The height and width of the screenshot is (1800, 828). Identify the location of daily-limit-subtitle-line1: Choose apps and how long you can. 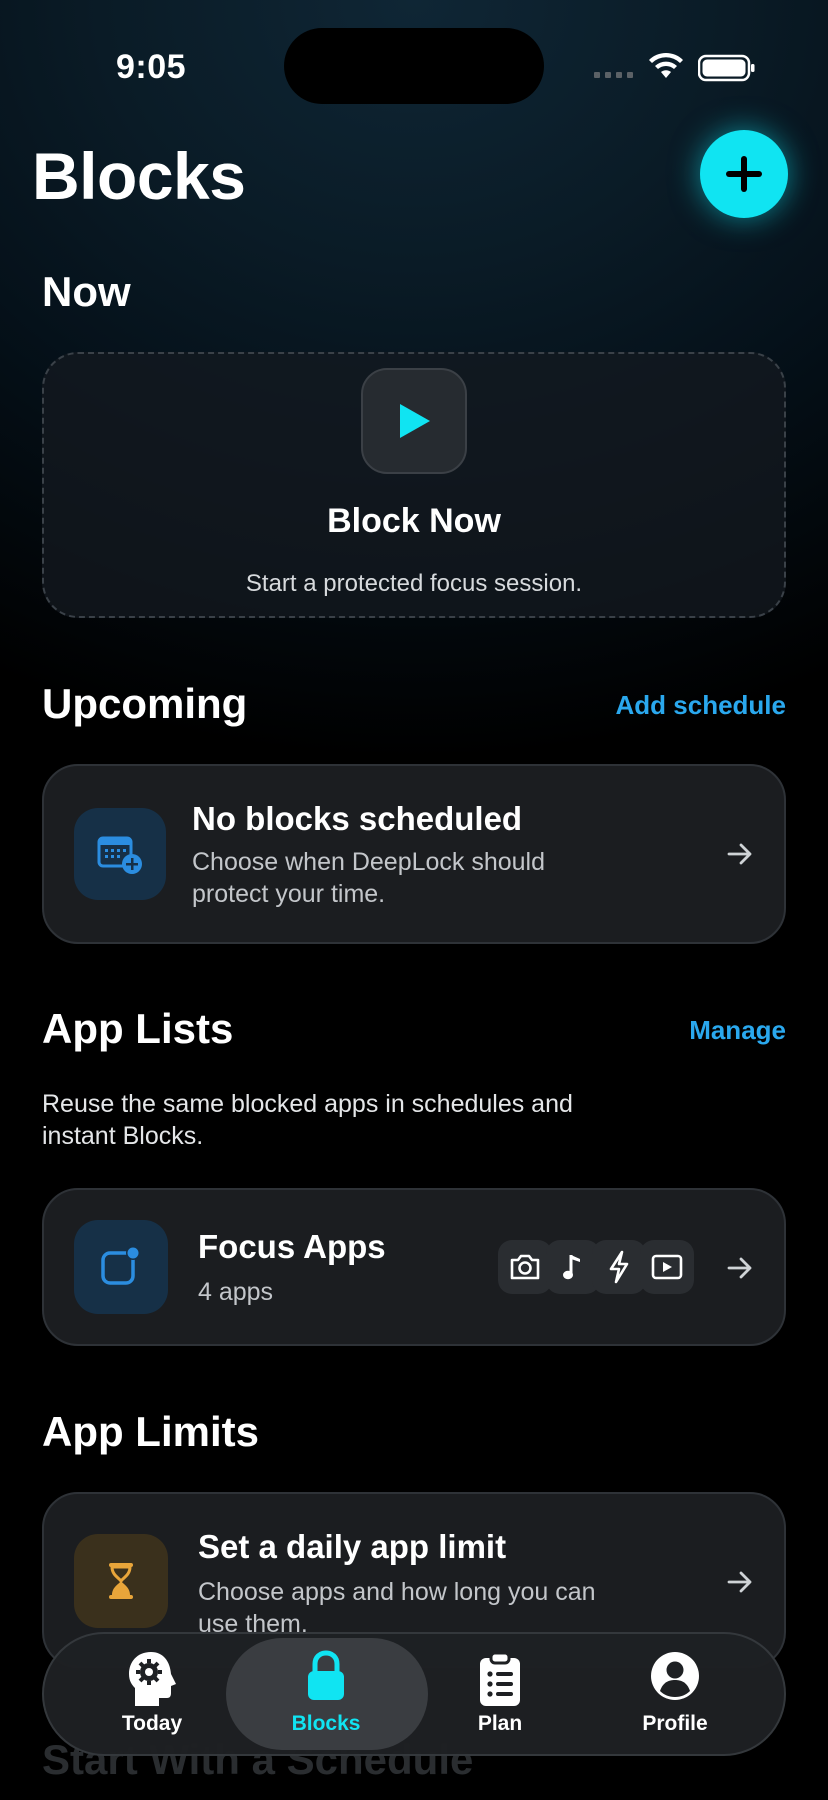
(397, 1592).